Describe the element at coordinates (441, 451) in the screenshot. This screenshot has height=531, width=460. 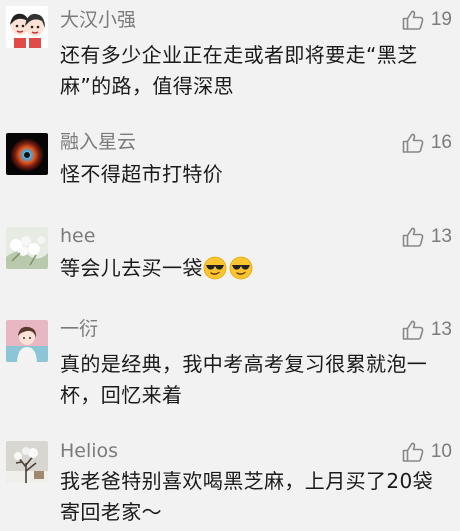
I see `like-count: 10` at that location.